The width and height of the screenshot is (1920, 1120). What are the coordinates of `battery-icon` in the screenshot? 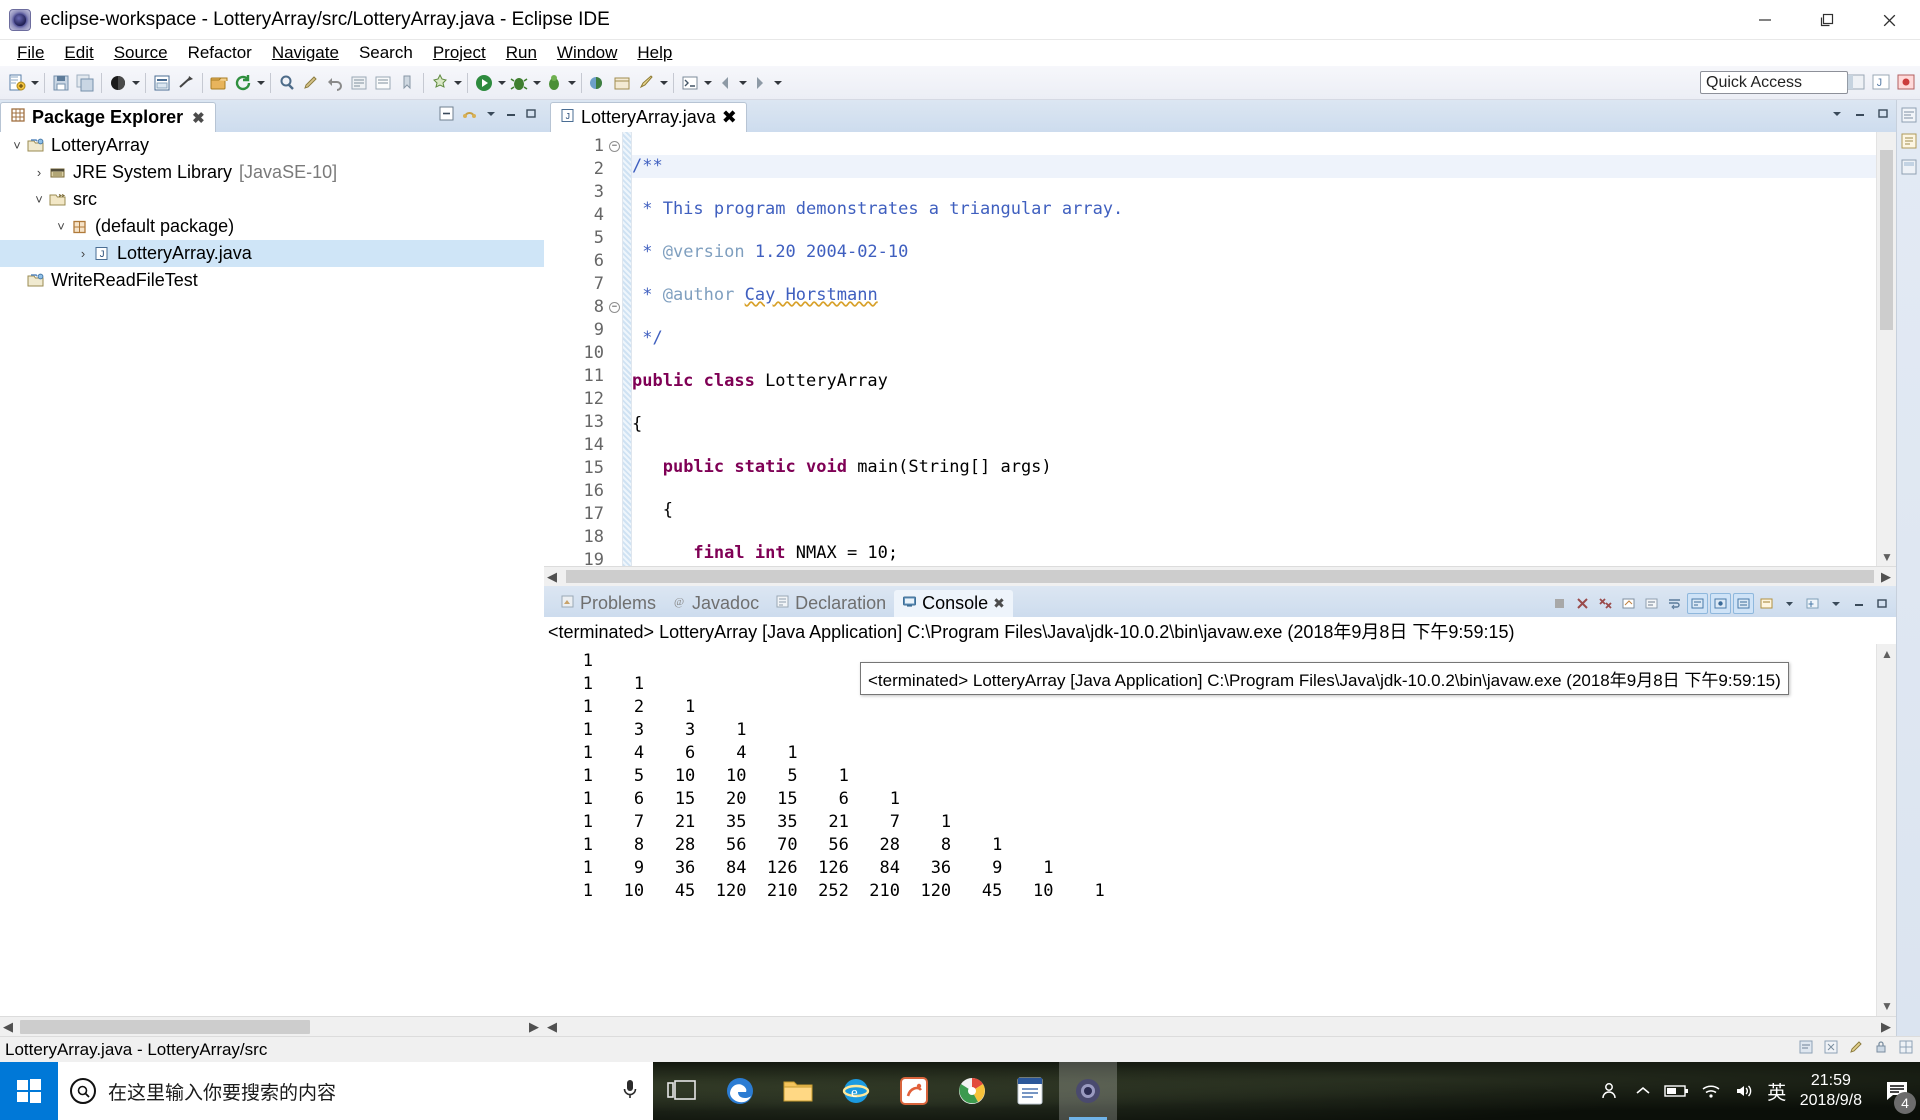 It's located at (1677, 1091).